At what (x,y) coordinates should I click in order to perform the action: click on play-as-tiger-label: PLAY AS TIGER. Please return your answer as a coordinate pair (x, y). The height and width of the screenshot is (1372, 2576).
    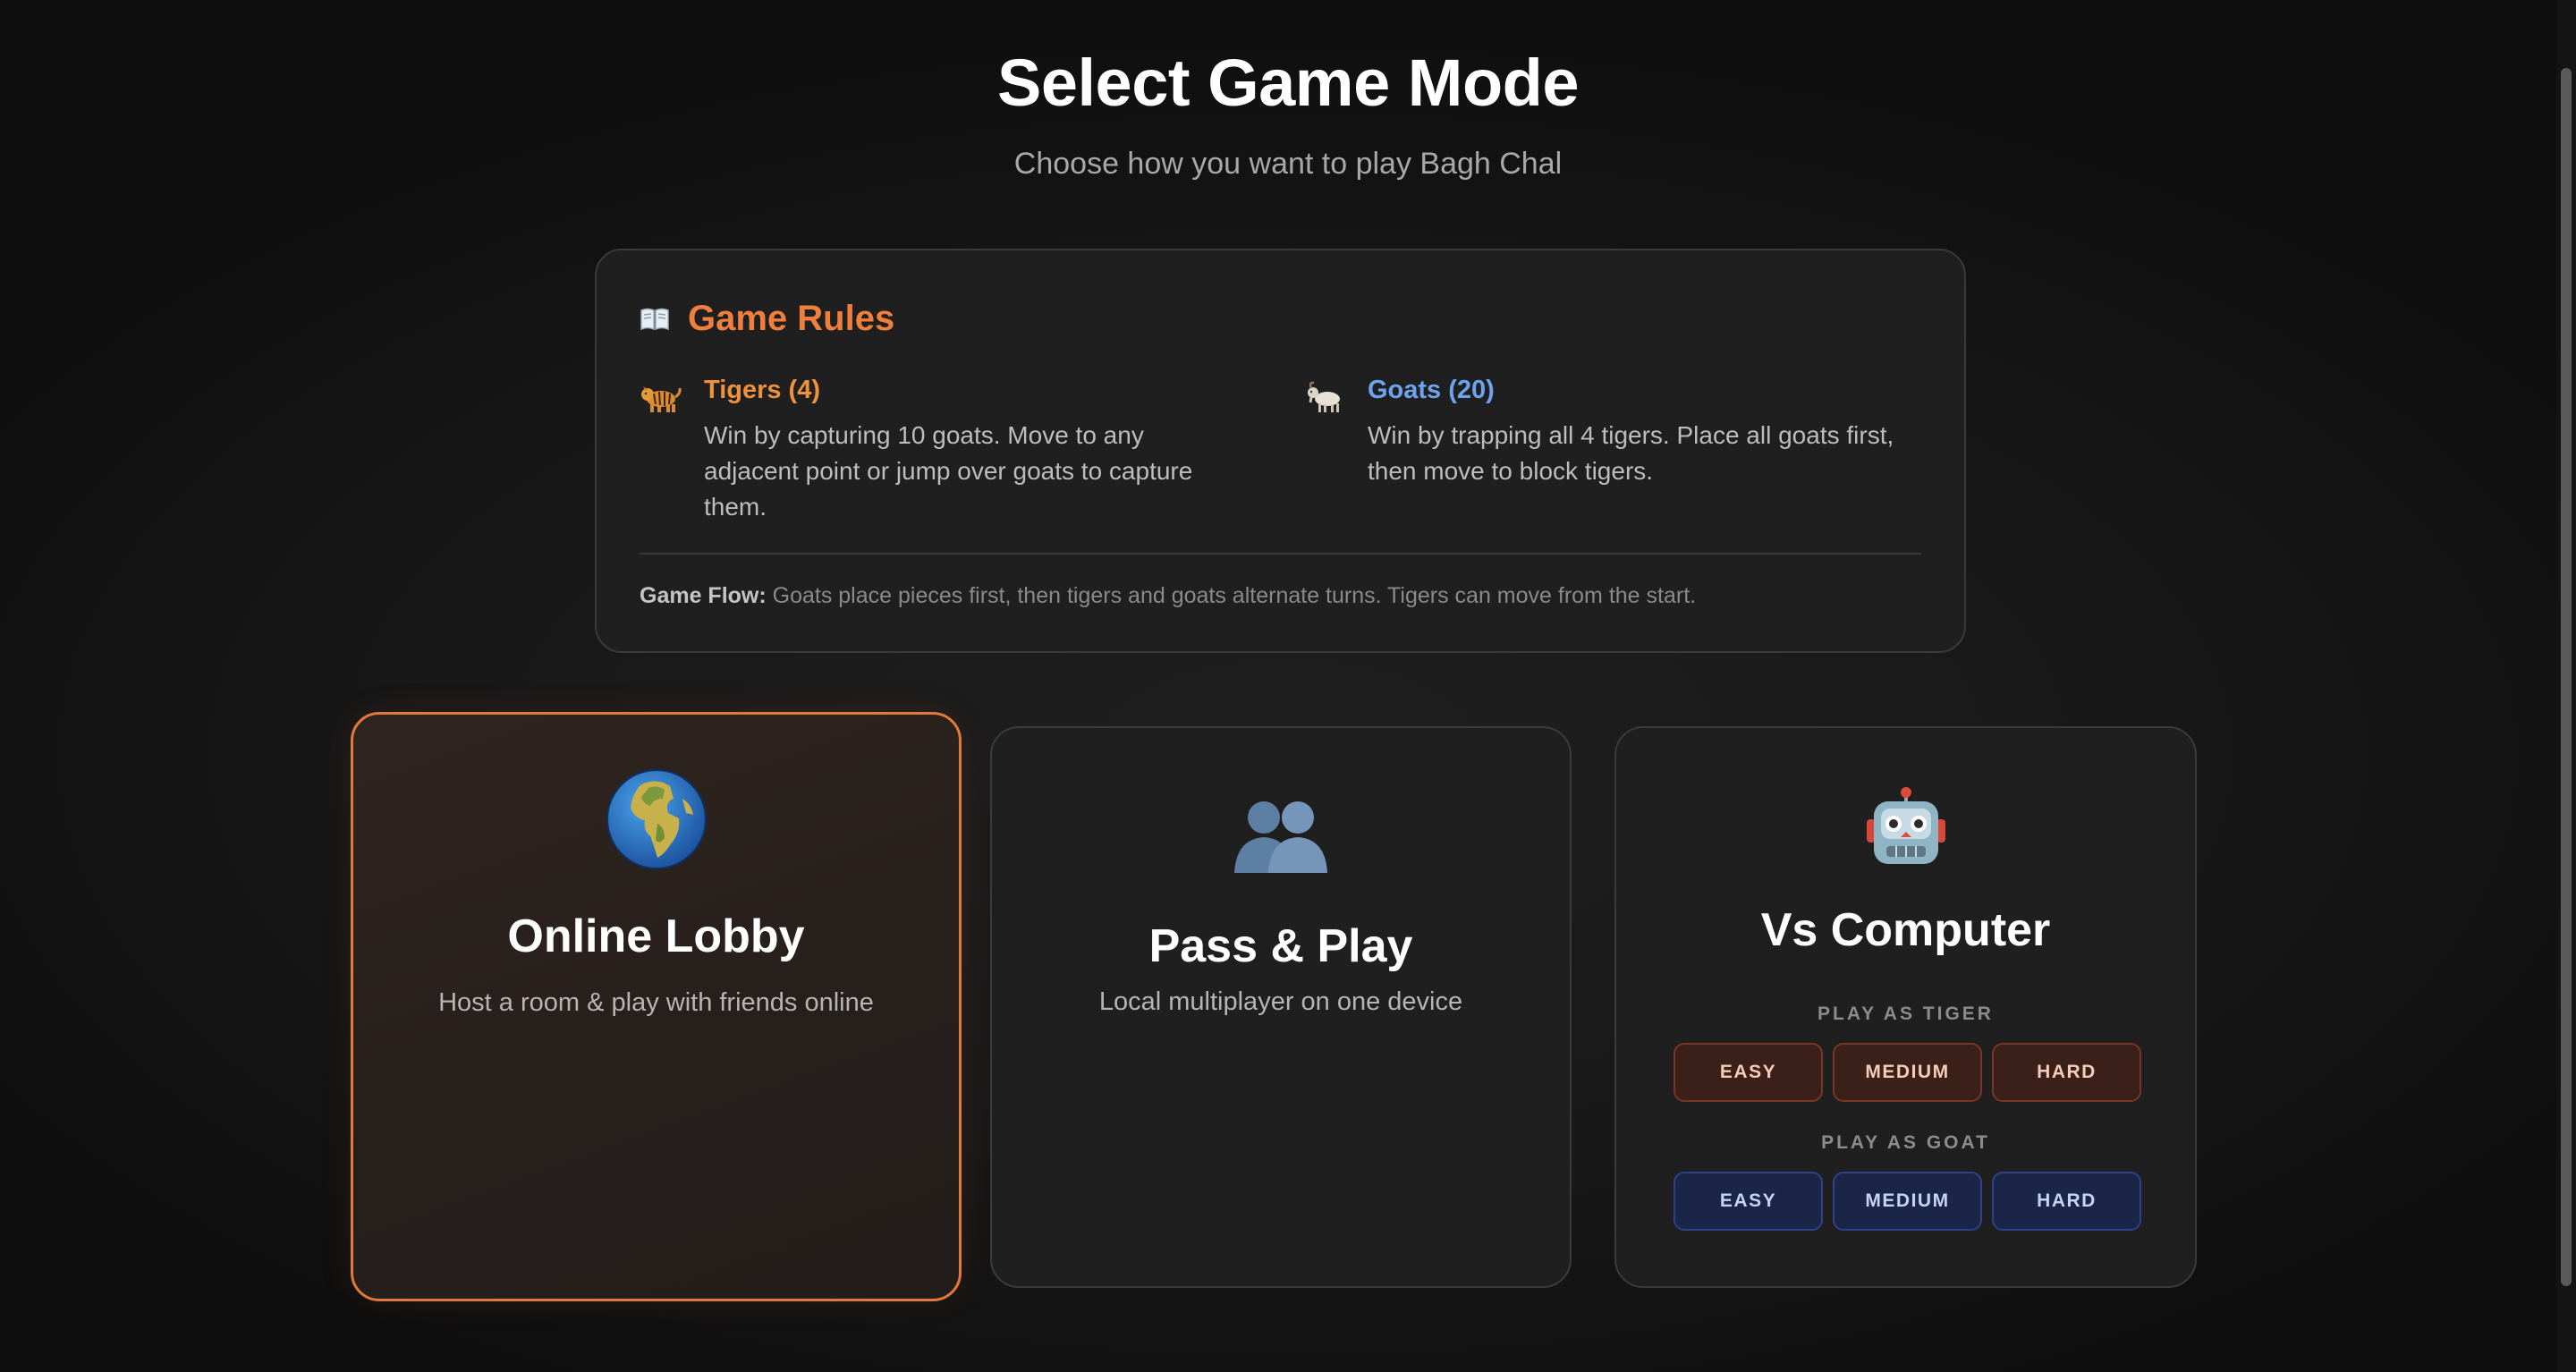
    Looking at the image, I should click on (1906, 1014).